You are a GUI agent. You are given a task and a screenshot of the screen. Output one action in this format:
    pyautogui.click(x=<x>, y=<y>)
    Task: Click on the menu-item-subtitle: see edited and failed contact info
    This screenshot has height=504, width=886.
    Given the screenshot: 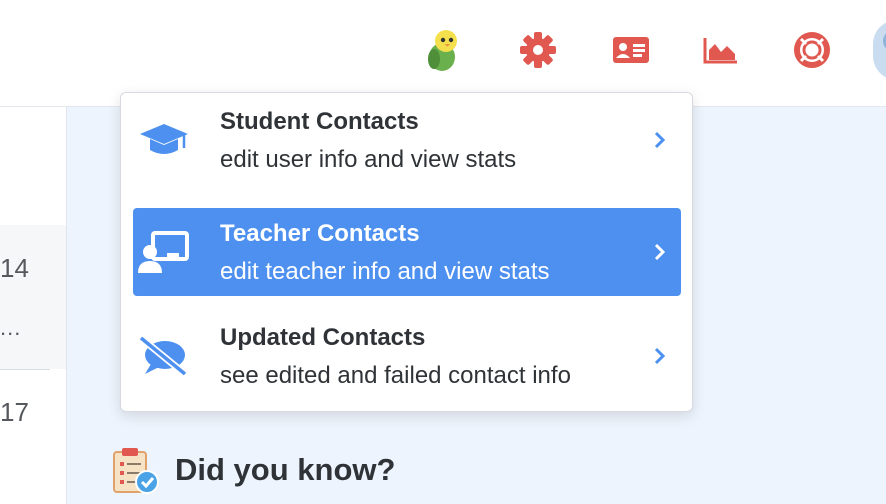 What is the action you would take?
    pyautogui.click(x=395, y=375)
    